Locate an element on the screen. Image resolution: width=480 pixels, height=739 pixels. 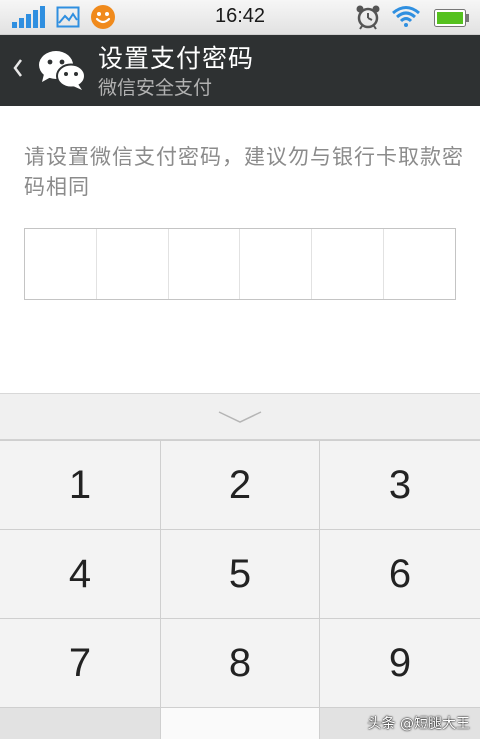
chevron-left-icon is located at coordinates (18, 70).